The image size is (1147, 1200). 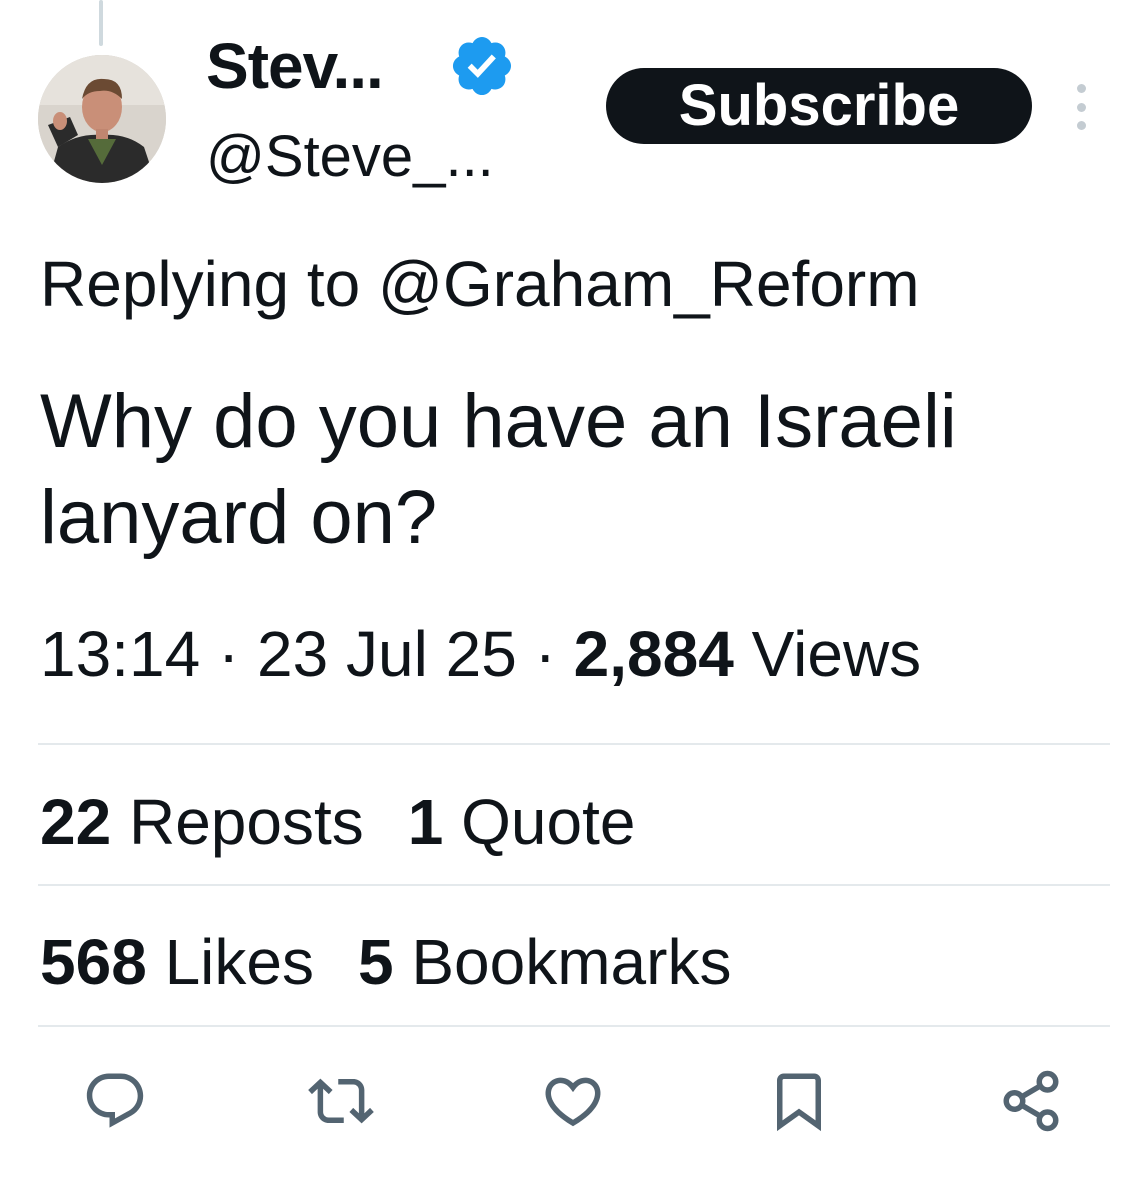 I want to click on reposts-label: Reposts, so click(x=246, y=822).